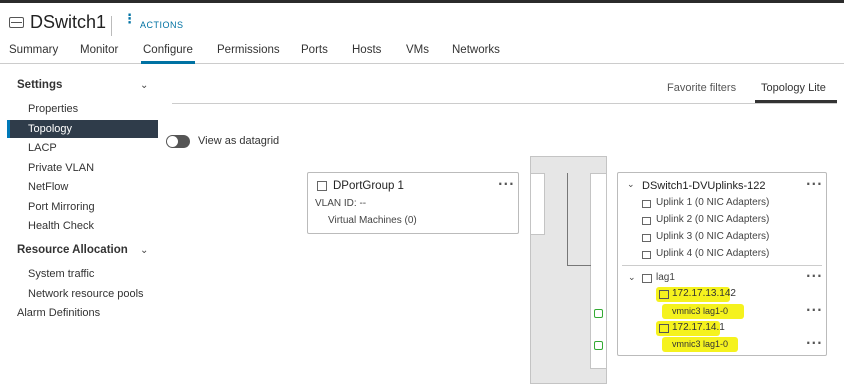 The height and width of the screenshot is (386, 844). Describe the element at coordinates (33, 50) in the screenshot. I see `tab-summary: Summary` at that location.